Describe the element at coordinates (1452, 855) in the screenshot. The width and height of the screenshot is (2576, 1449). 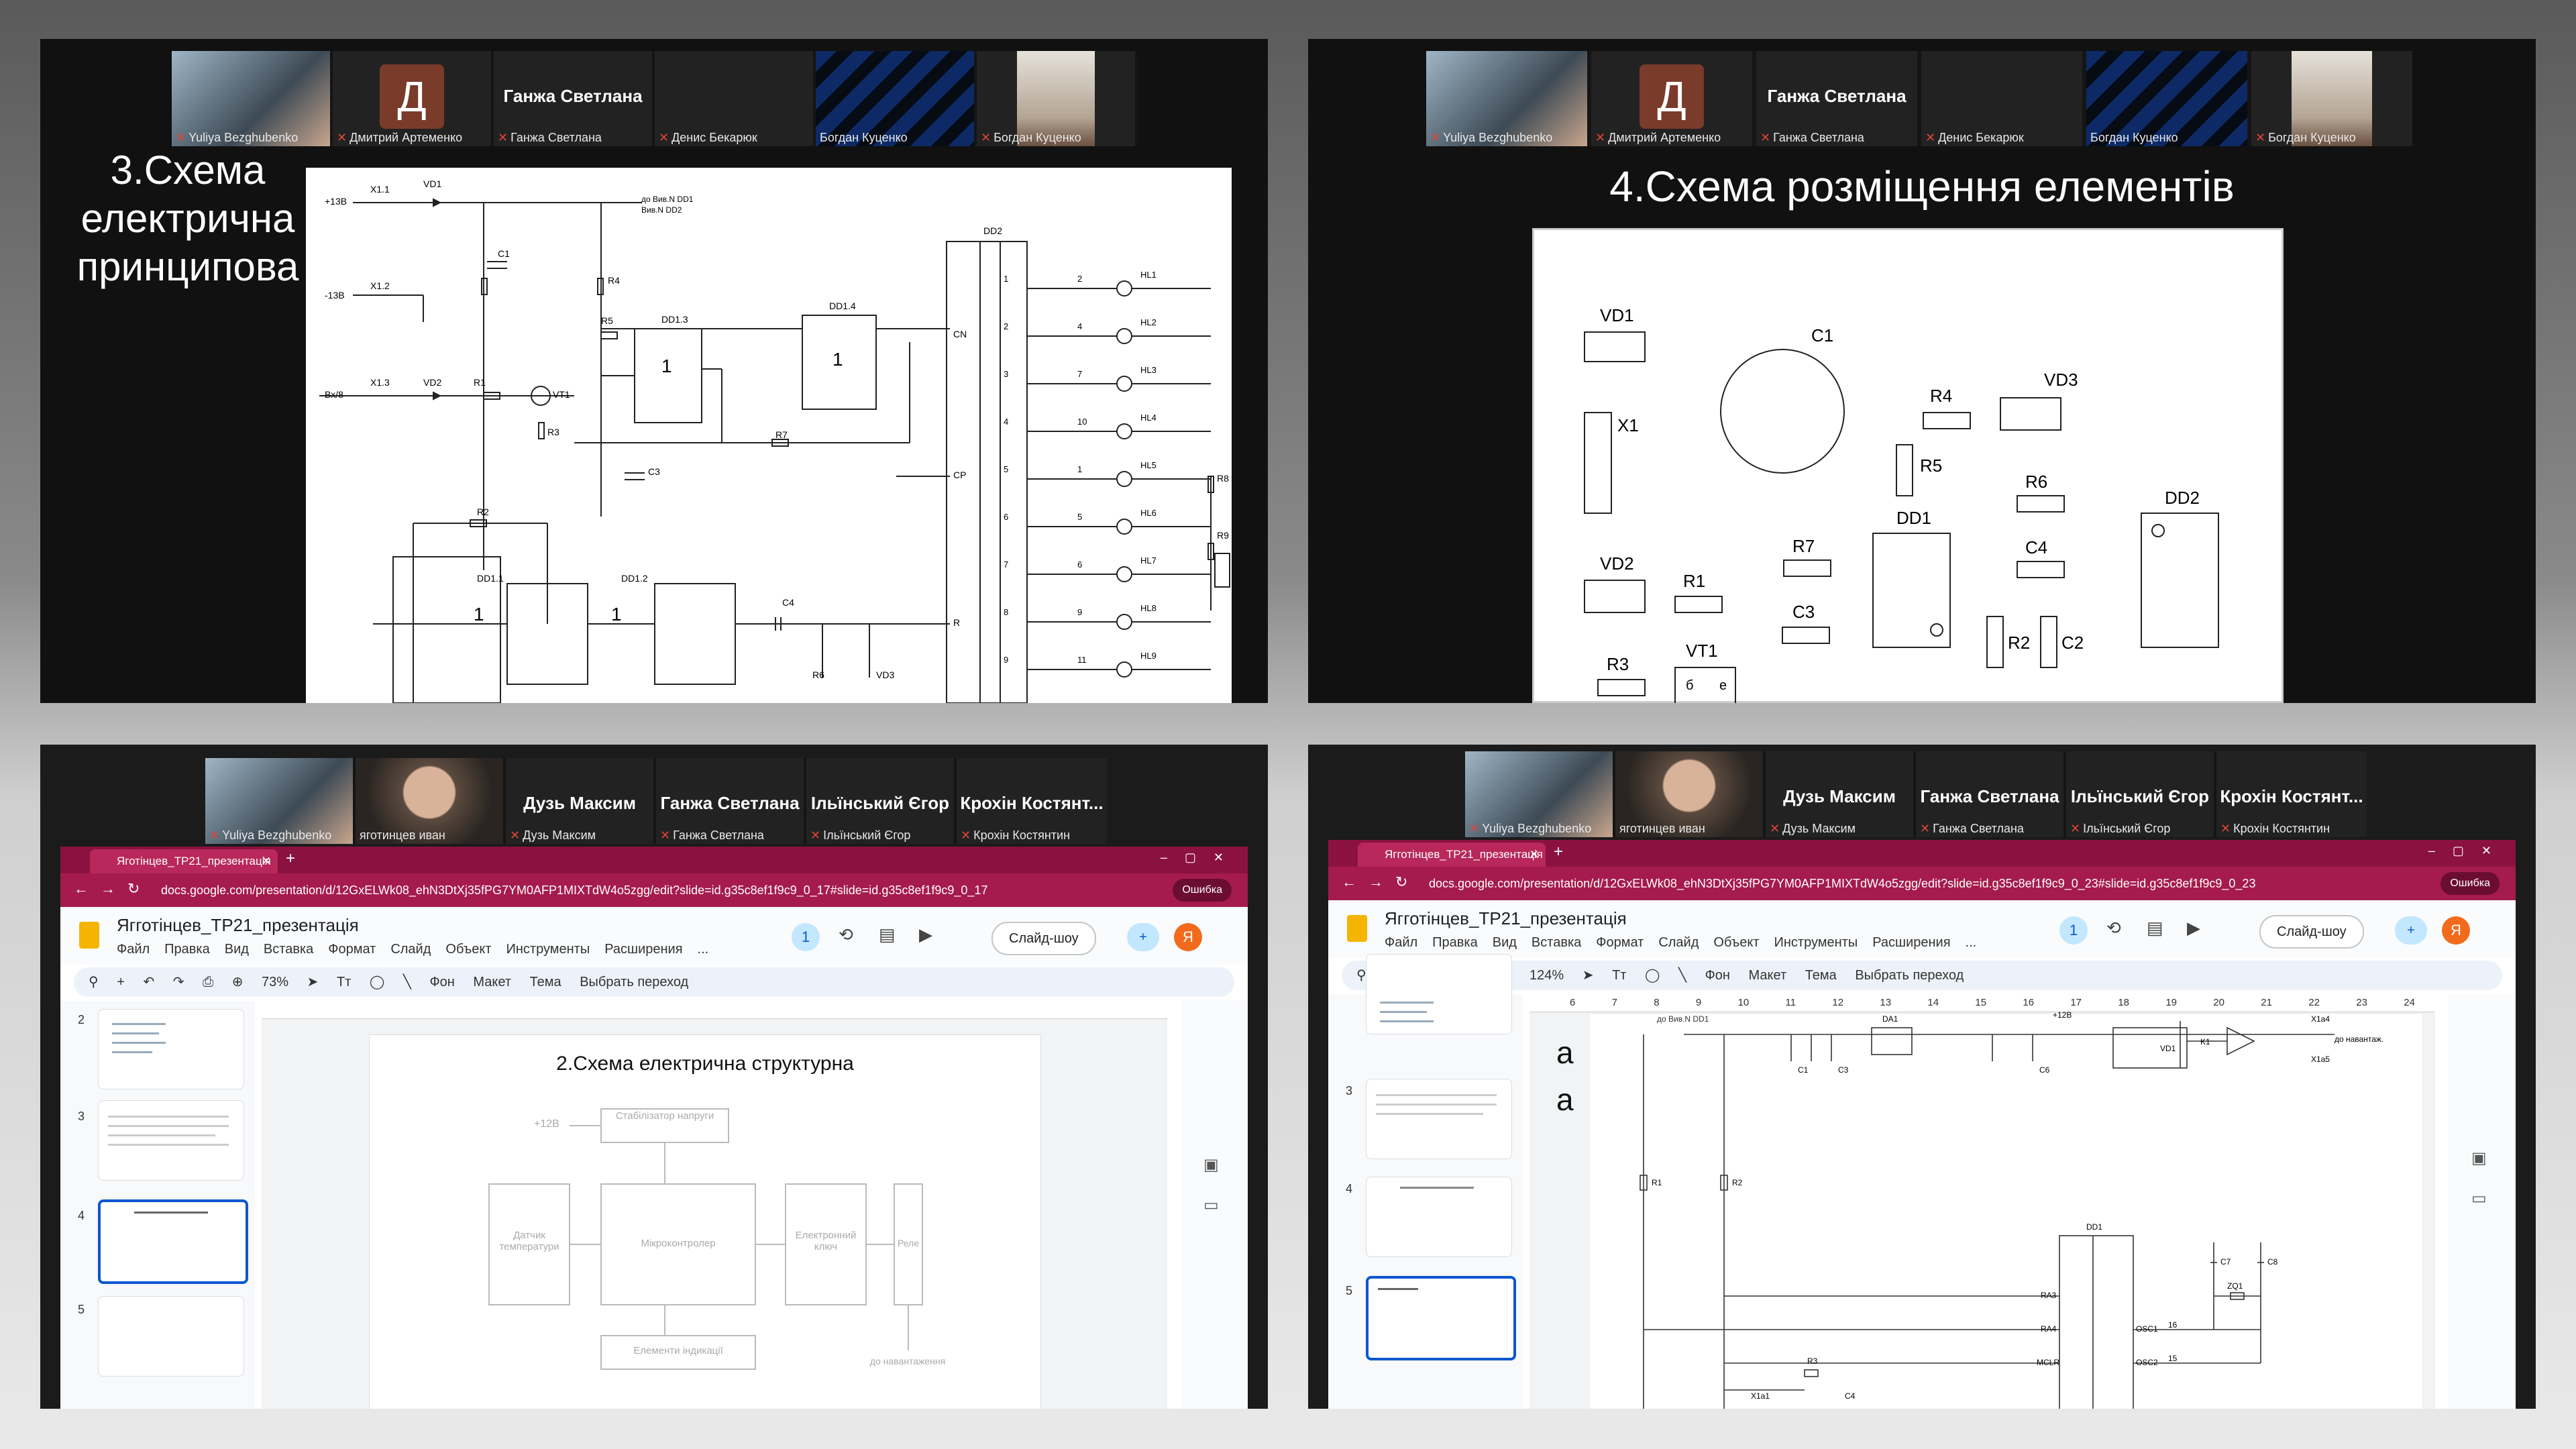
I see `browser-tab: Ягготінцев_ТР21_презентація ✕` at that location.